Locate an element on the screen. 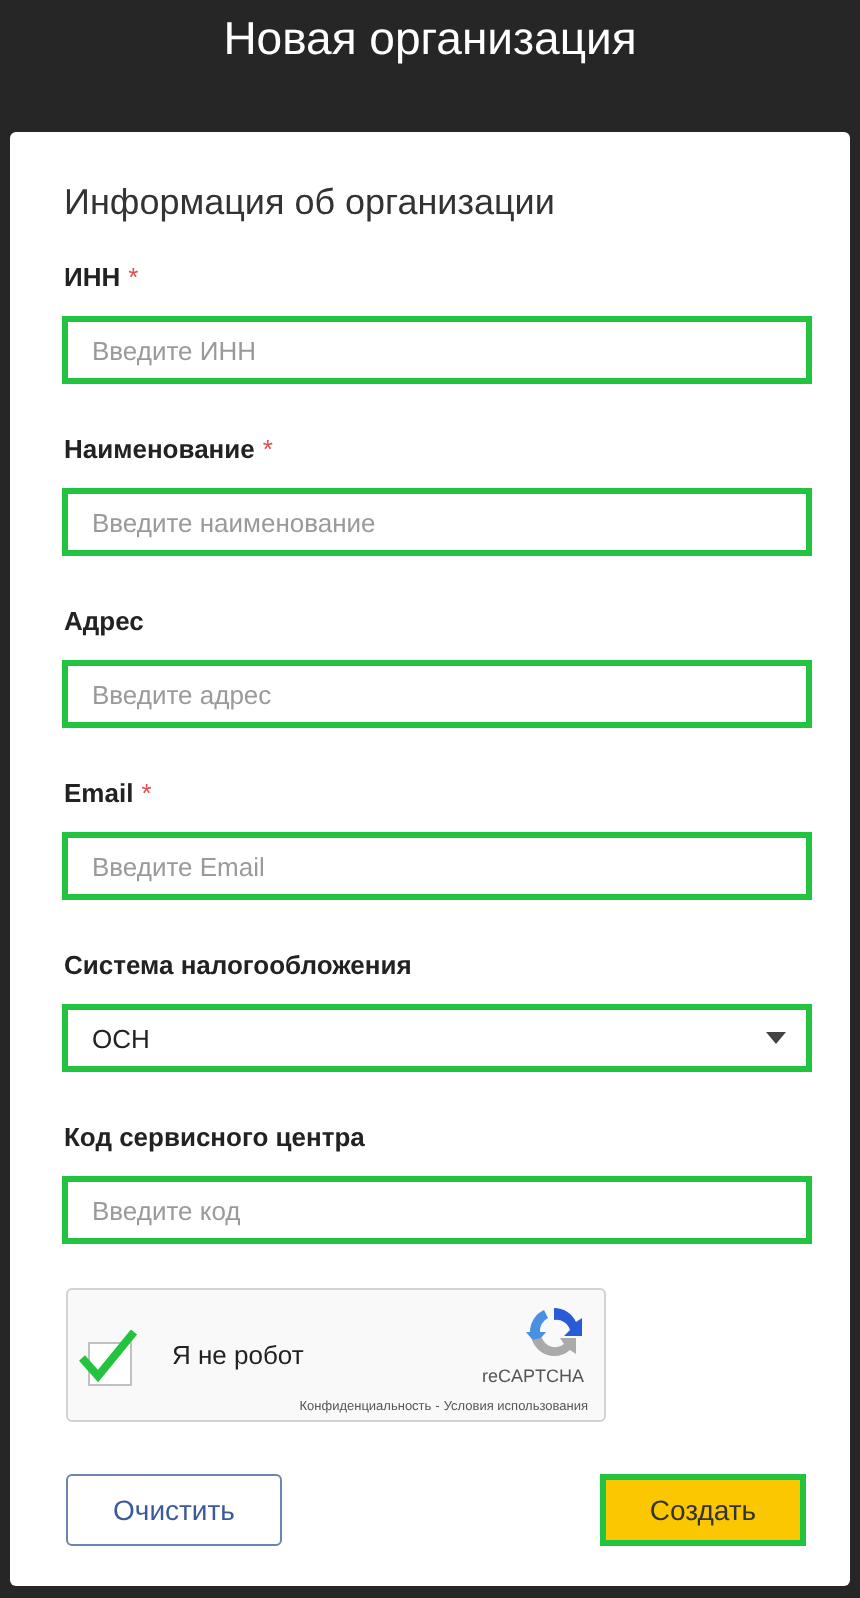  field-label: ИНН is located at coordinates (92, 276).